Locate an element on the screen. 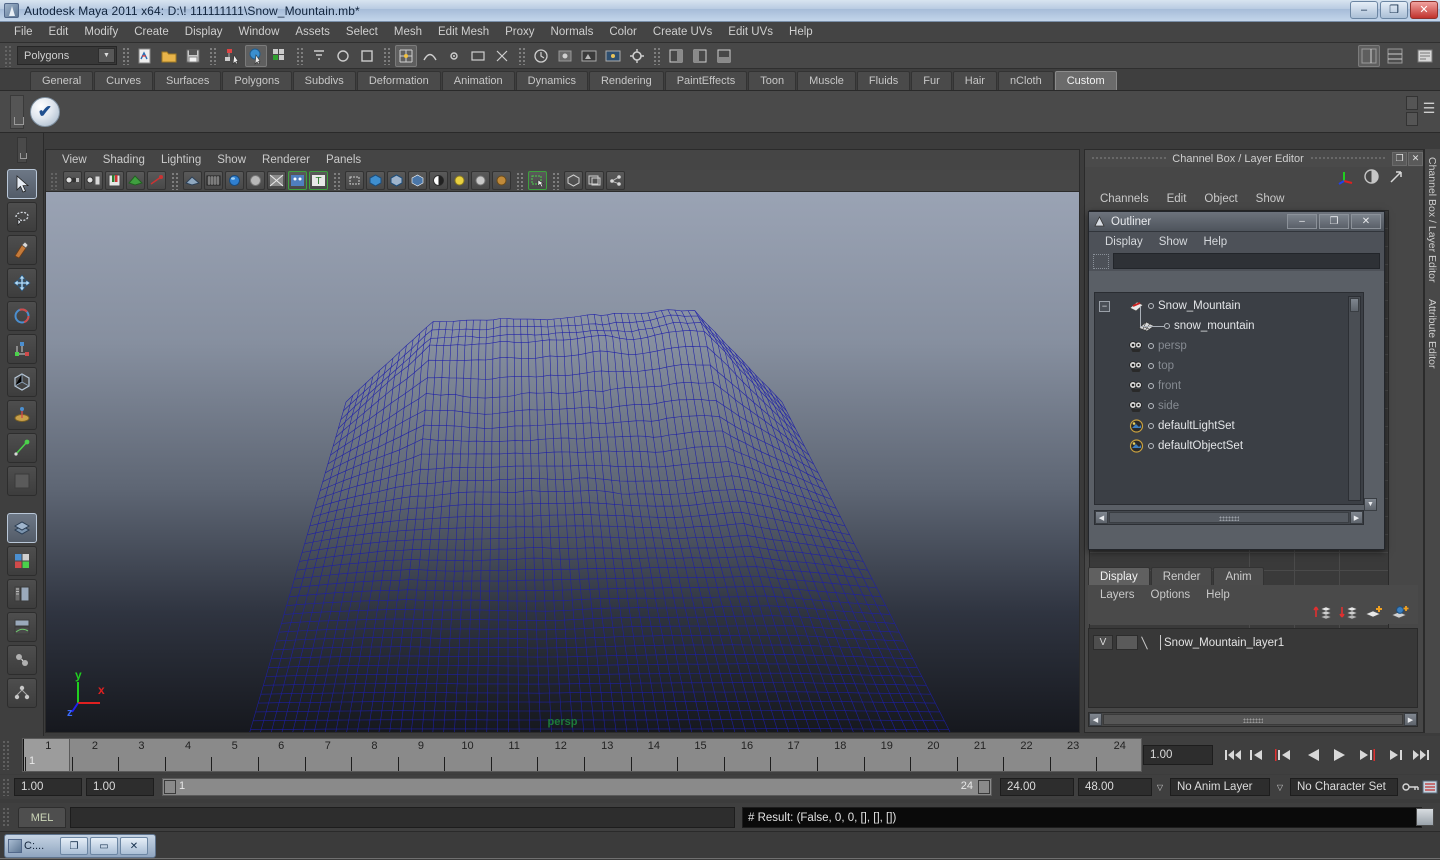  minimize-button: – is located at coordinates (1364, 10).